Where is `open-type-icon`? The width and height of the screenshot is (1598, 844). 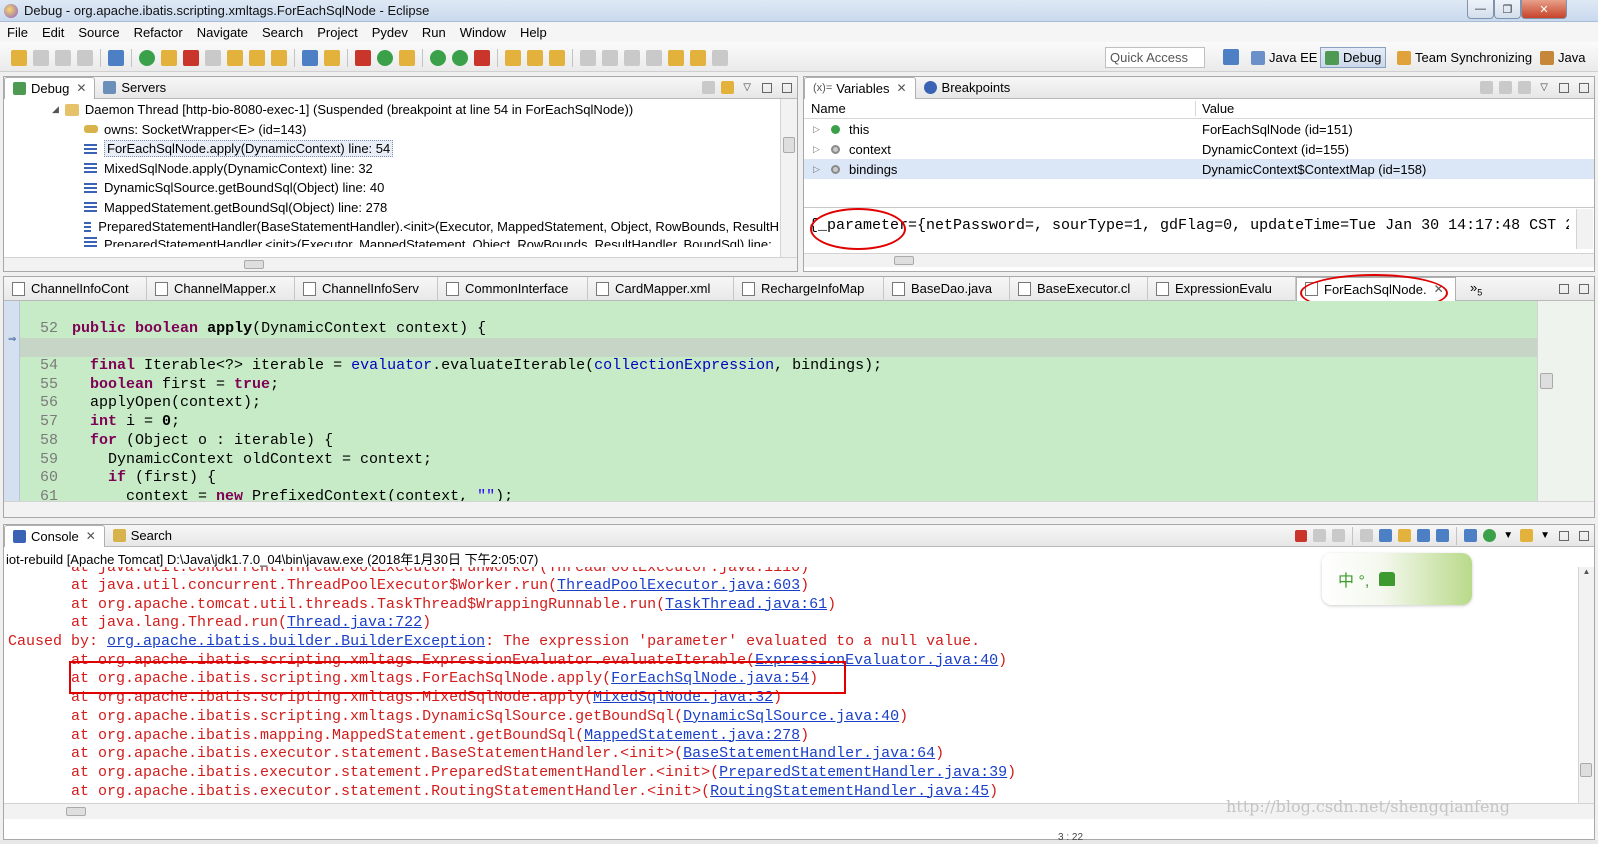
open-type-icon is located at coordinates (513, 58).